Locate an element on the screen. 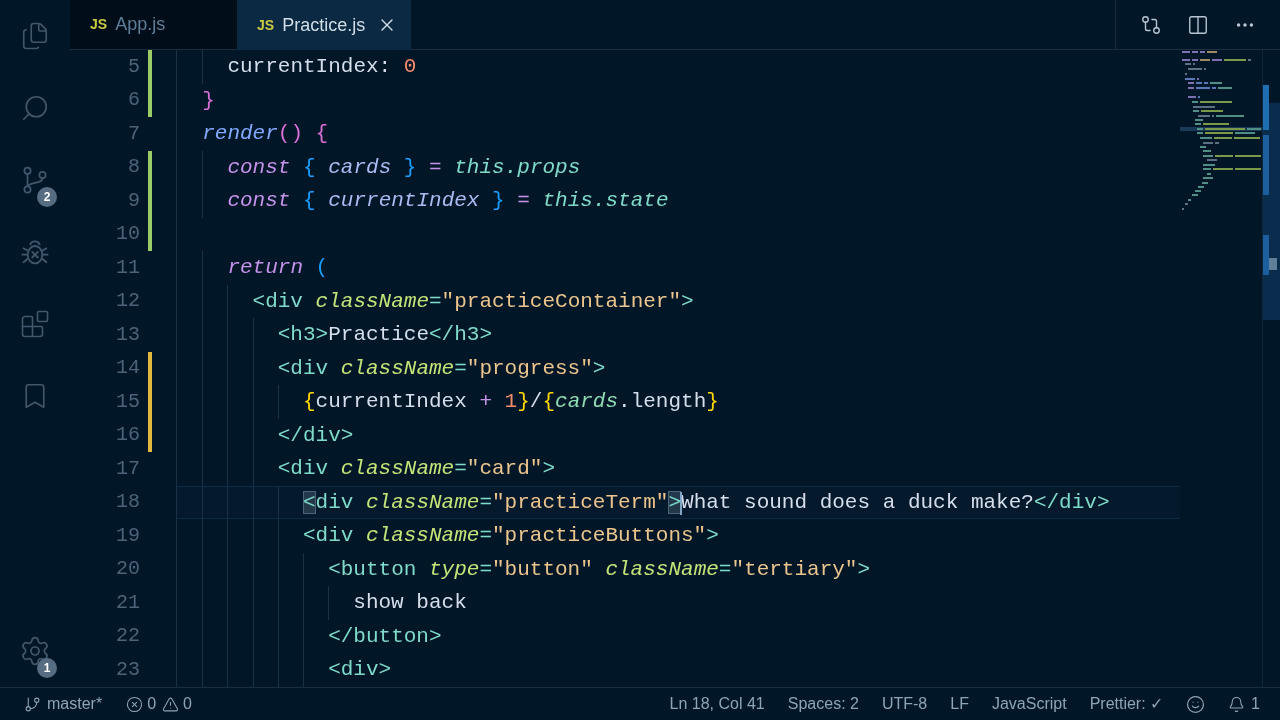 The height and width of the screenshot is (720, 1280). notifications-status-item: 1 is located at coordinates (1244, 704).